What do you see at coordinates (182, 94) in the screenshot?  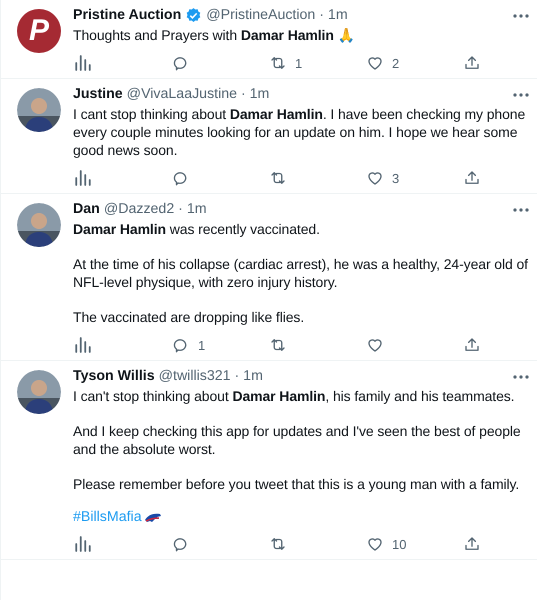 I see `author-handle: @VivaLaaJustine` at bounding box center [182, 94].